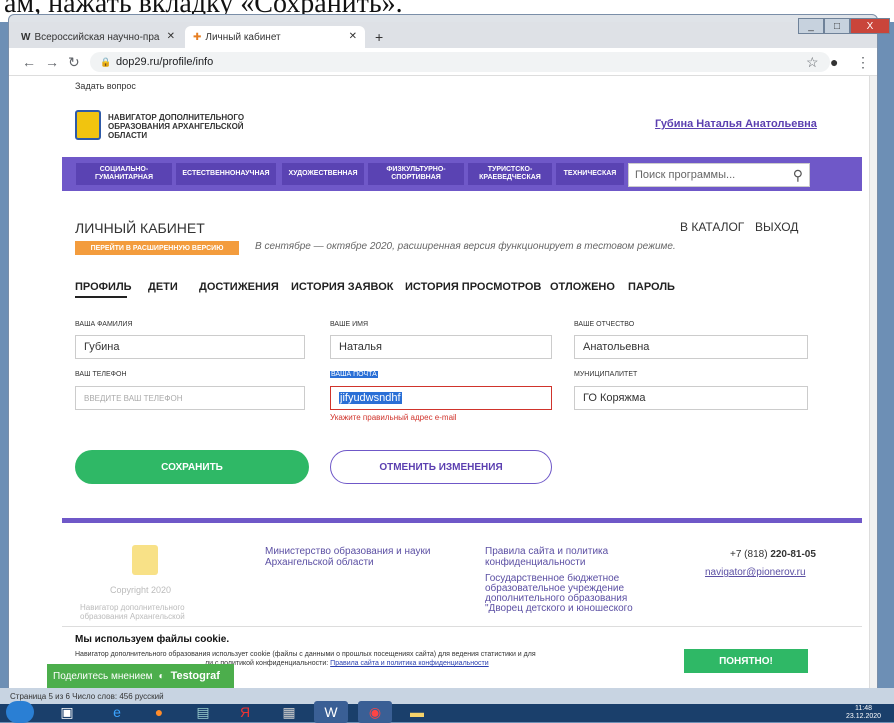 The width and height of the screenshot is (894, 723). Describe the element at coordinates (289, 712) in the screenshot. I see `calculator-icon: ▦` at that location.